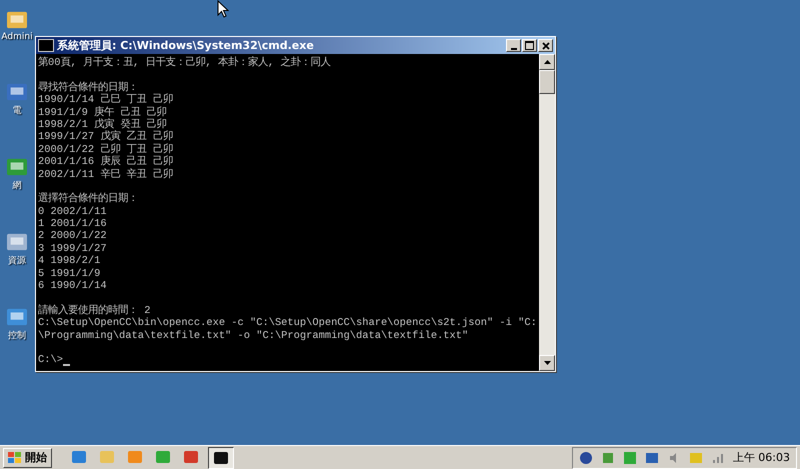  I want to click on scroll-down-icon, so click(547, 363).